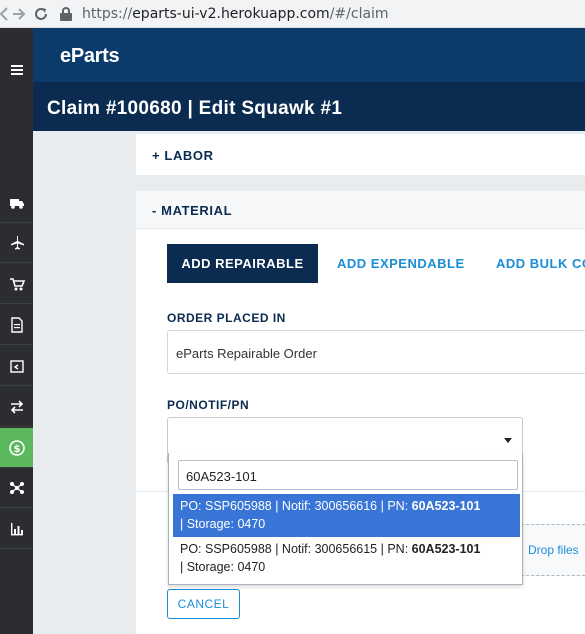 The height and width of the screenshot is (634, 585). Describe the element at coordinates (226, 318) in the screenshot. I see `order-placed-label: ORDER PLACED IN` at that location.